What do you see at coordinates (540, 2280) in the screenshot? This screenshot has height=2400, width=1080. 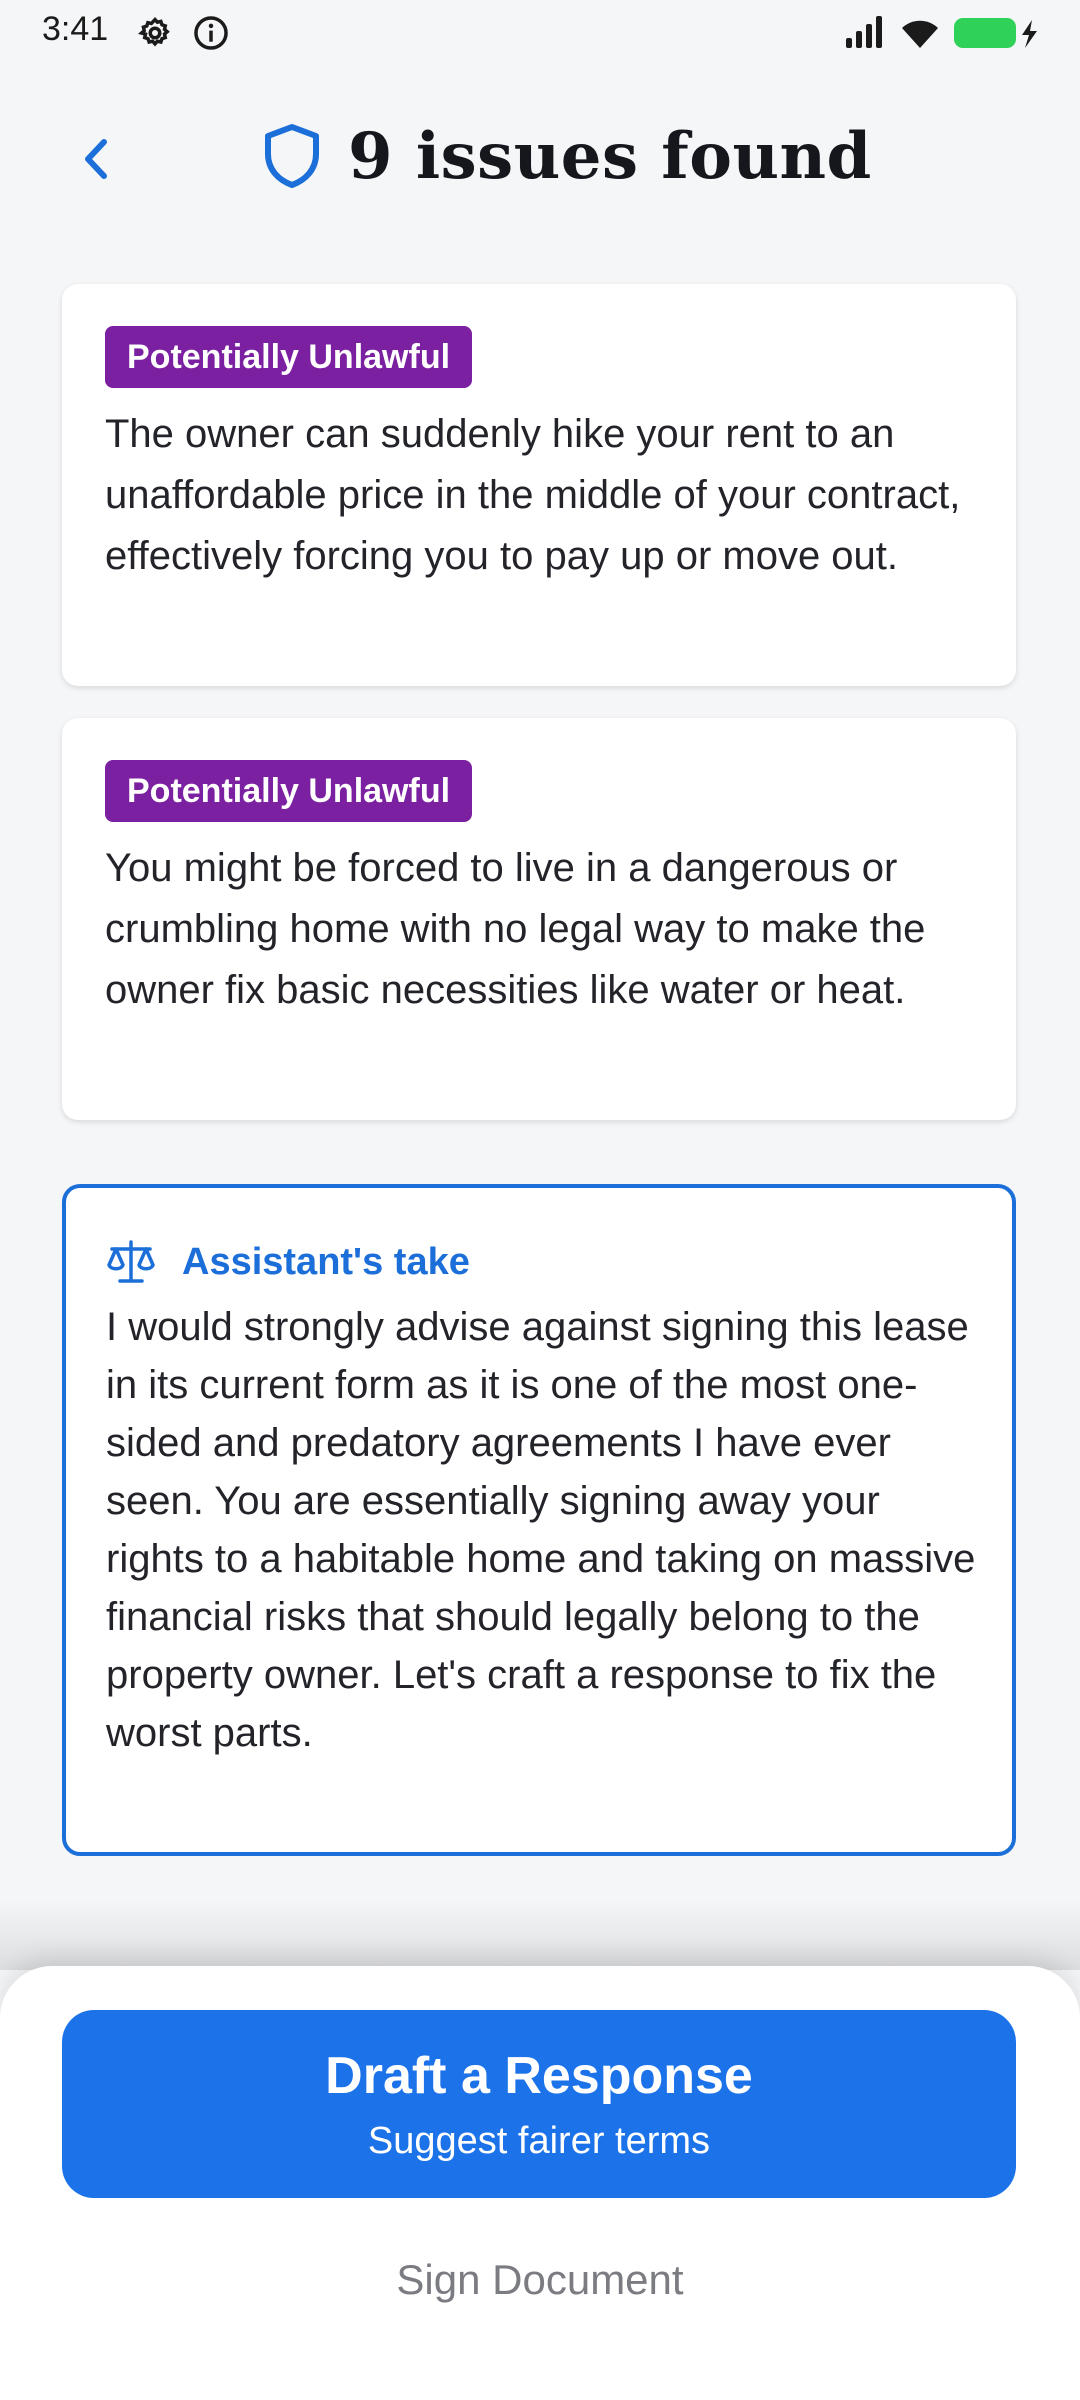 I see `sign-document-button: Sign Document` at bounding box center [540, 2280].